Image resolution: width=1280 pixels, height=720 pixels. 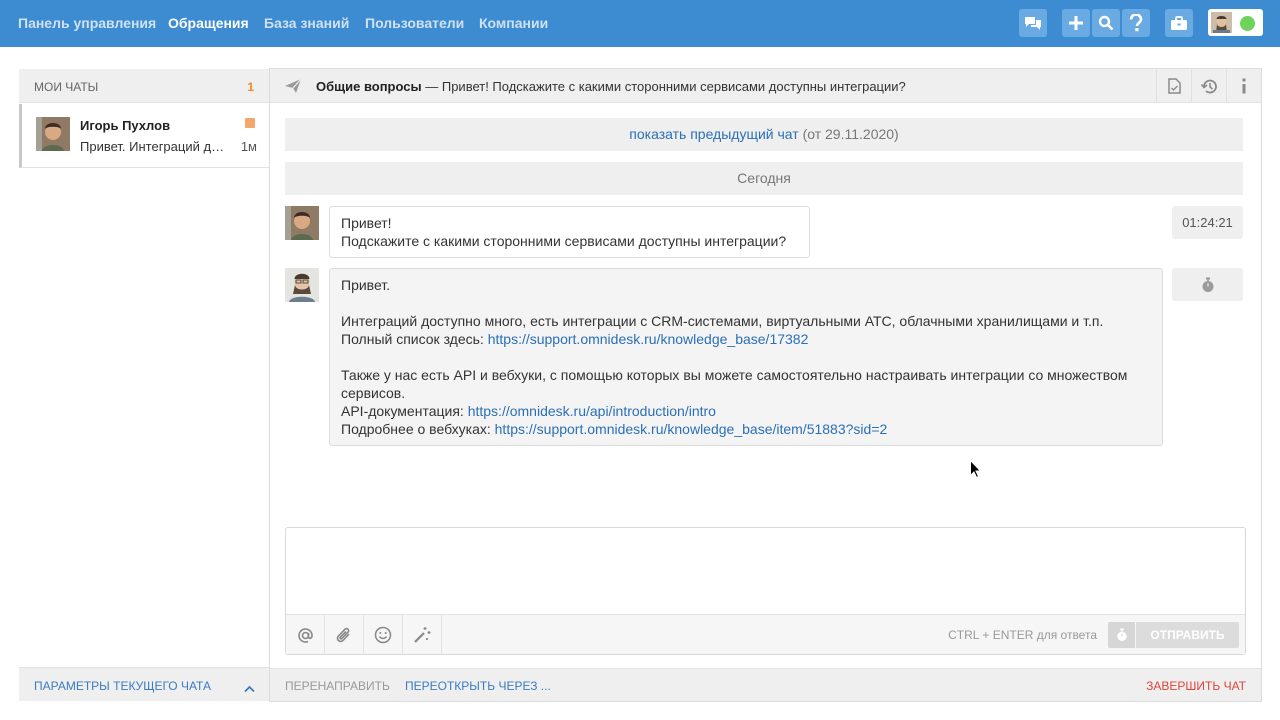 I want to click on chat-time: 1м, so click(x=248, y=146).